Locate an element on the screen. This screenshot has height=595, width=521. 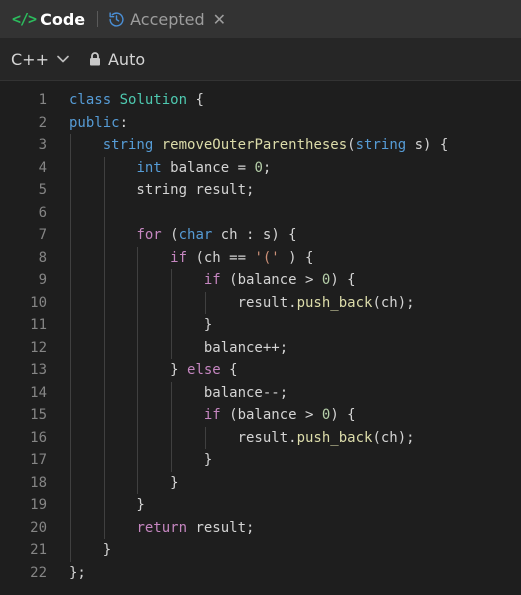
code-line: 15 if (balance > 0) { is located at coordinates (260, 415).